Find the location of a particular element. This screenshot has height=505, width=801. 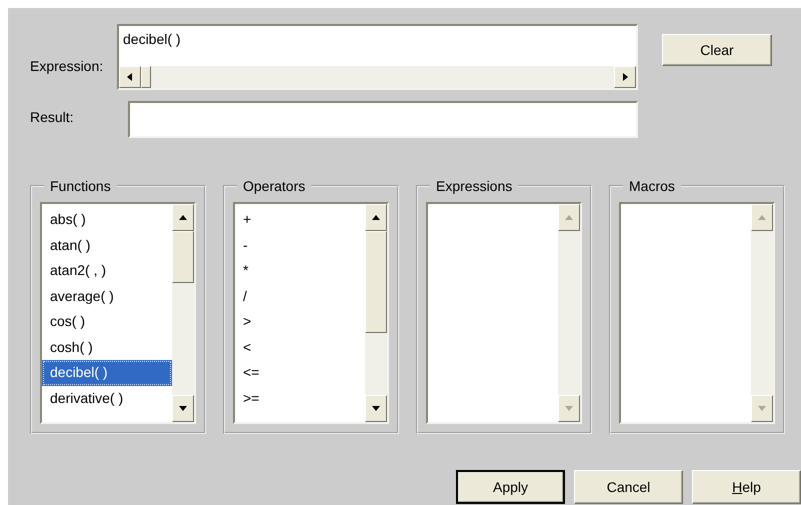

list-item: average( ) is located at coordinates (107, 296).